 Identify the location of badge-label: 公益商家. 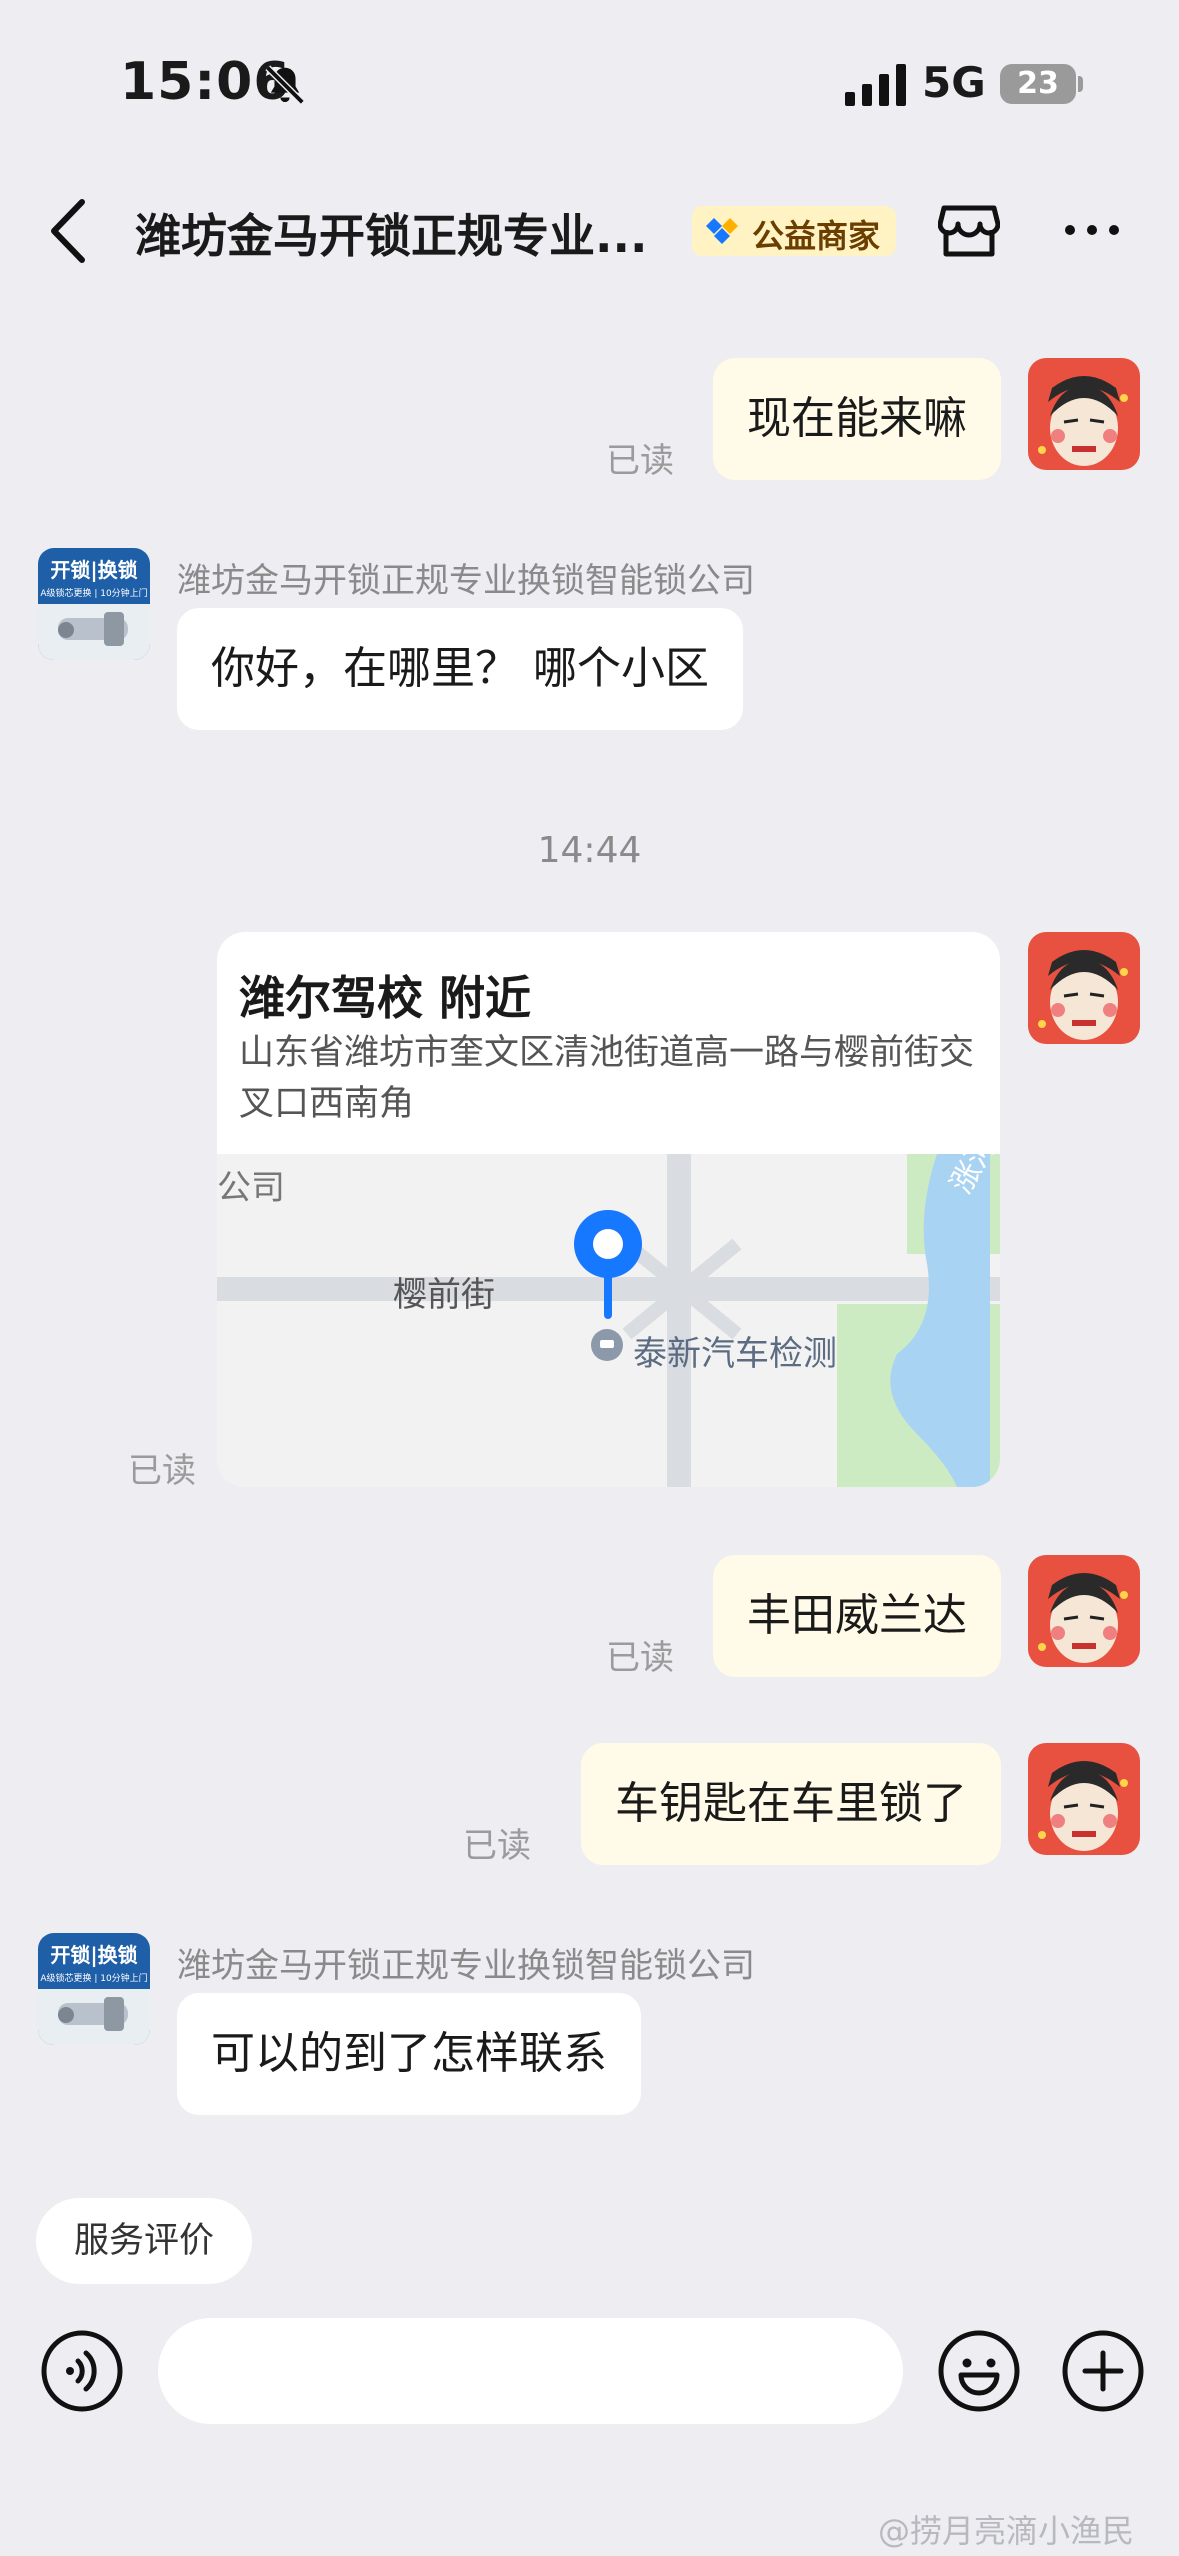
(816, 236).